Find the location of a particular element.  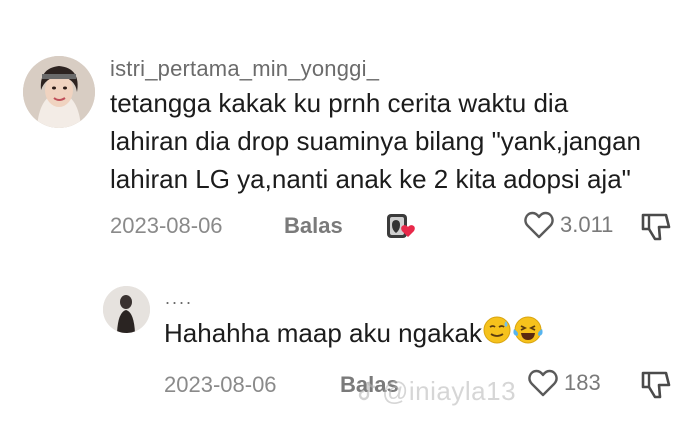

like-button: 183 is located at coordinates (564, 383).